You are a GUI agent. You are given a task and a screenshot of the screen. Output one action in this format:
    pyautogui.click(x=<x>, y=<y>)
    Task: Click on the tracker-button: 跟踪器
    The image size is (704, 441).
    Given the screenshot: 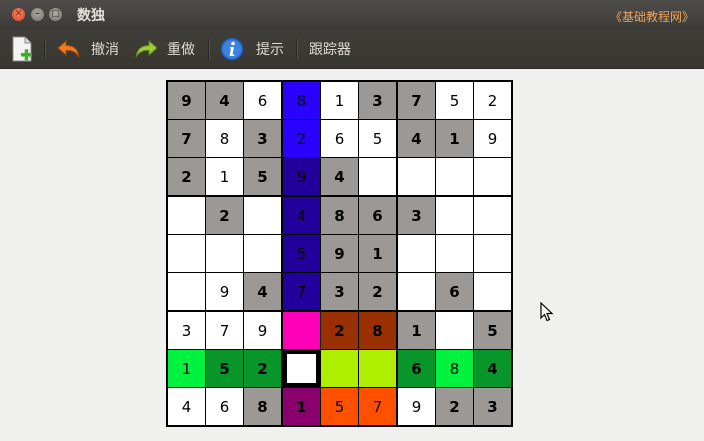 What is the action you would take?
    pyautogui.click(x=330, y=49)
    